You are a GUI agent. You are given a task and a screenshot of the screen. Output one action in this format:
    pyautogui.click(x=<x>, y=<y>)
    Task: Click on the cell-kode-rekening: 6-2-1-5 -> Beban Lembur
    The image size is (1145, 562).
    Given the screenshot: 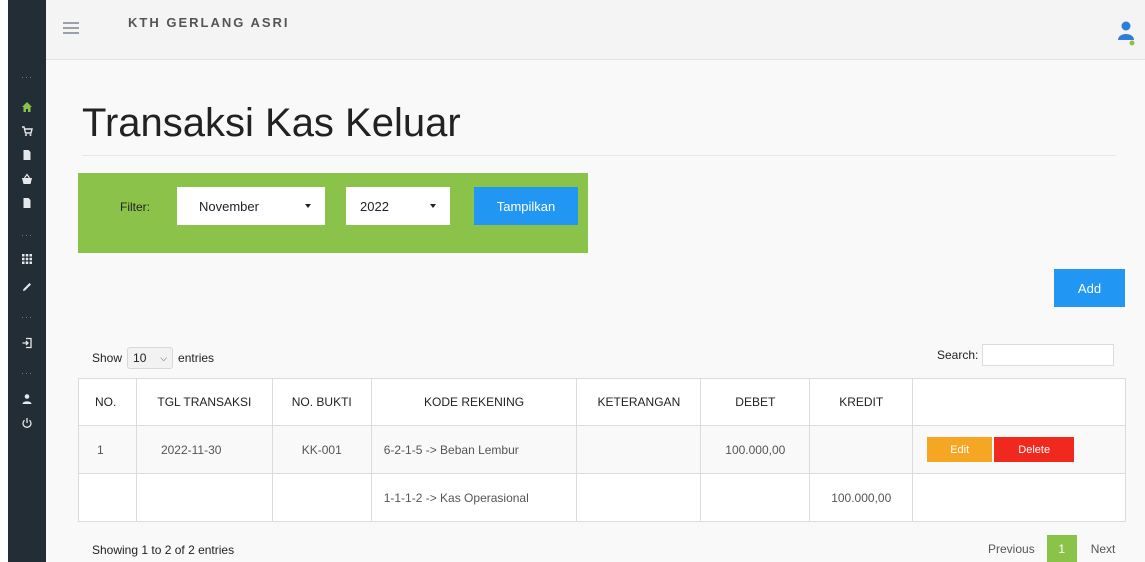 What is the action you would take?
    pyautogui.click(x=474, y=449)
    